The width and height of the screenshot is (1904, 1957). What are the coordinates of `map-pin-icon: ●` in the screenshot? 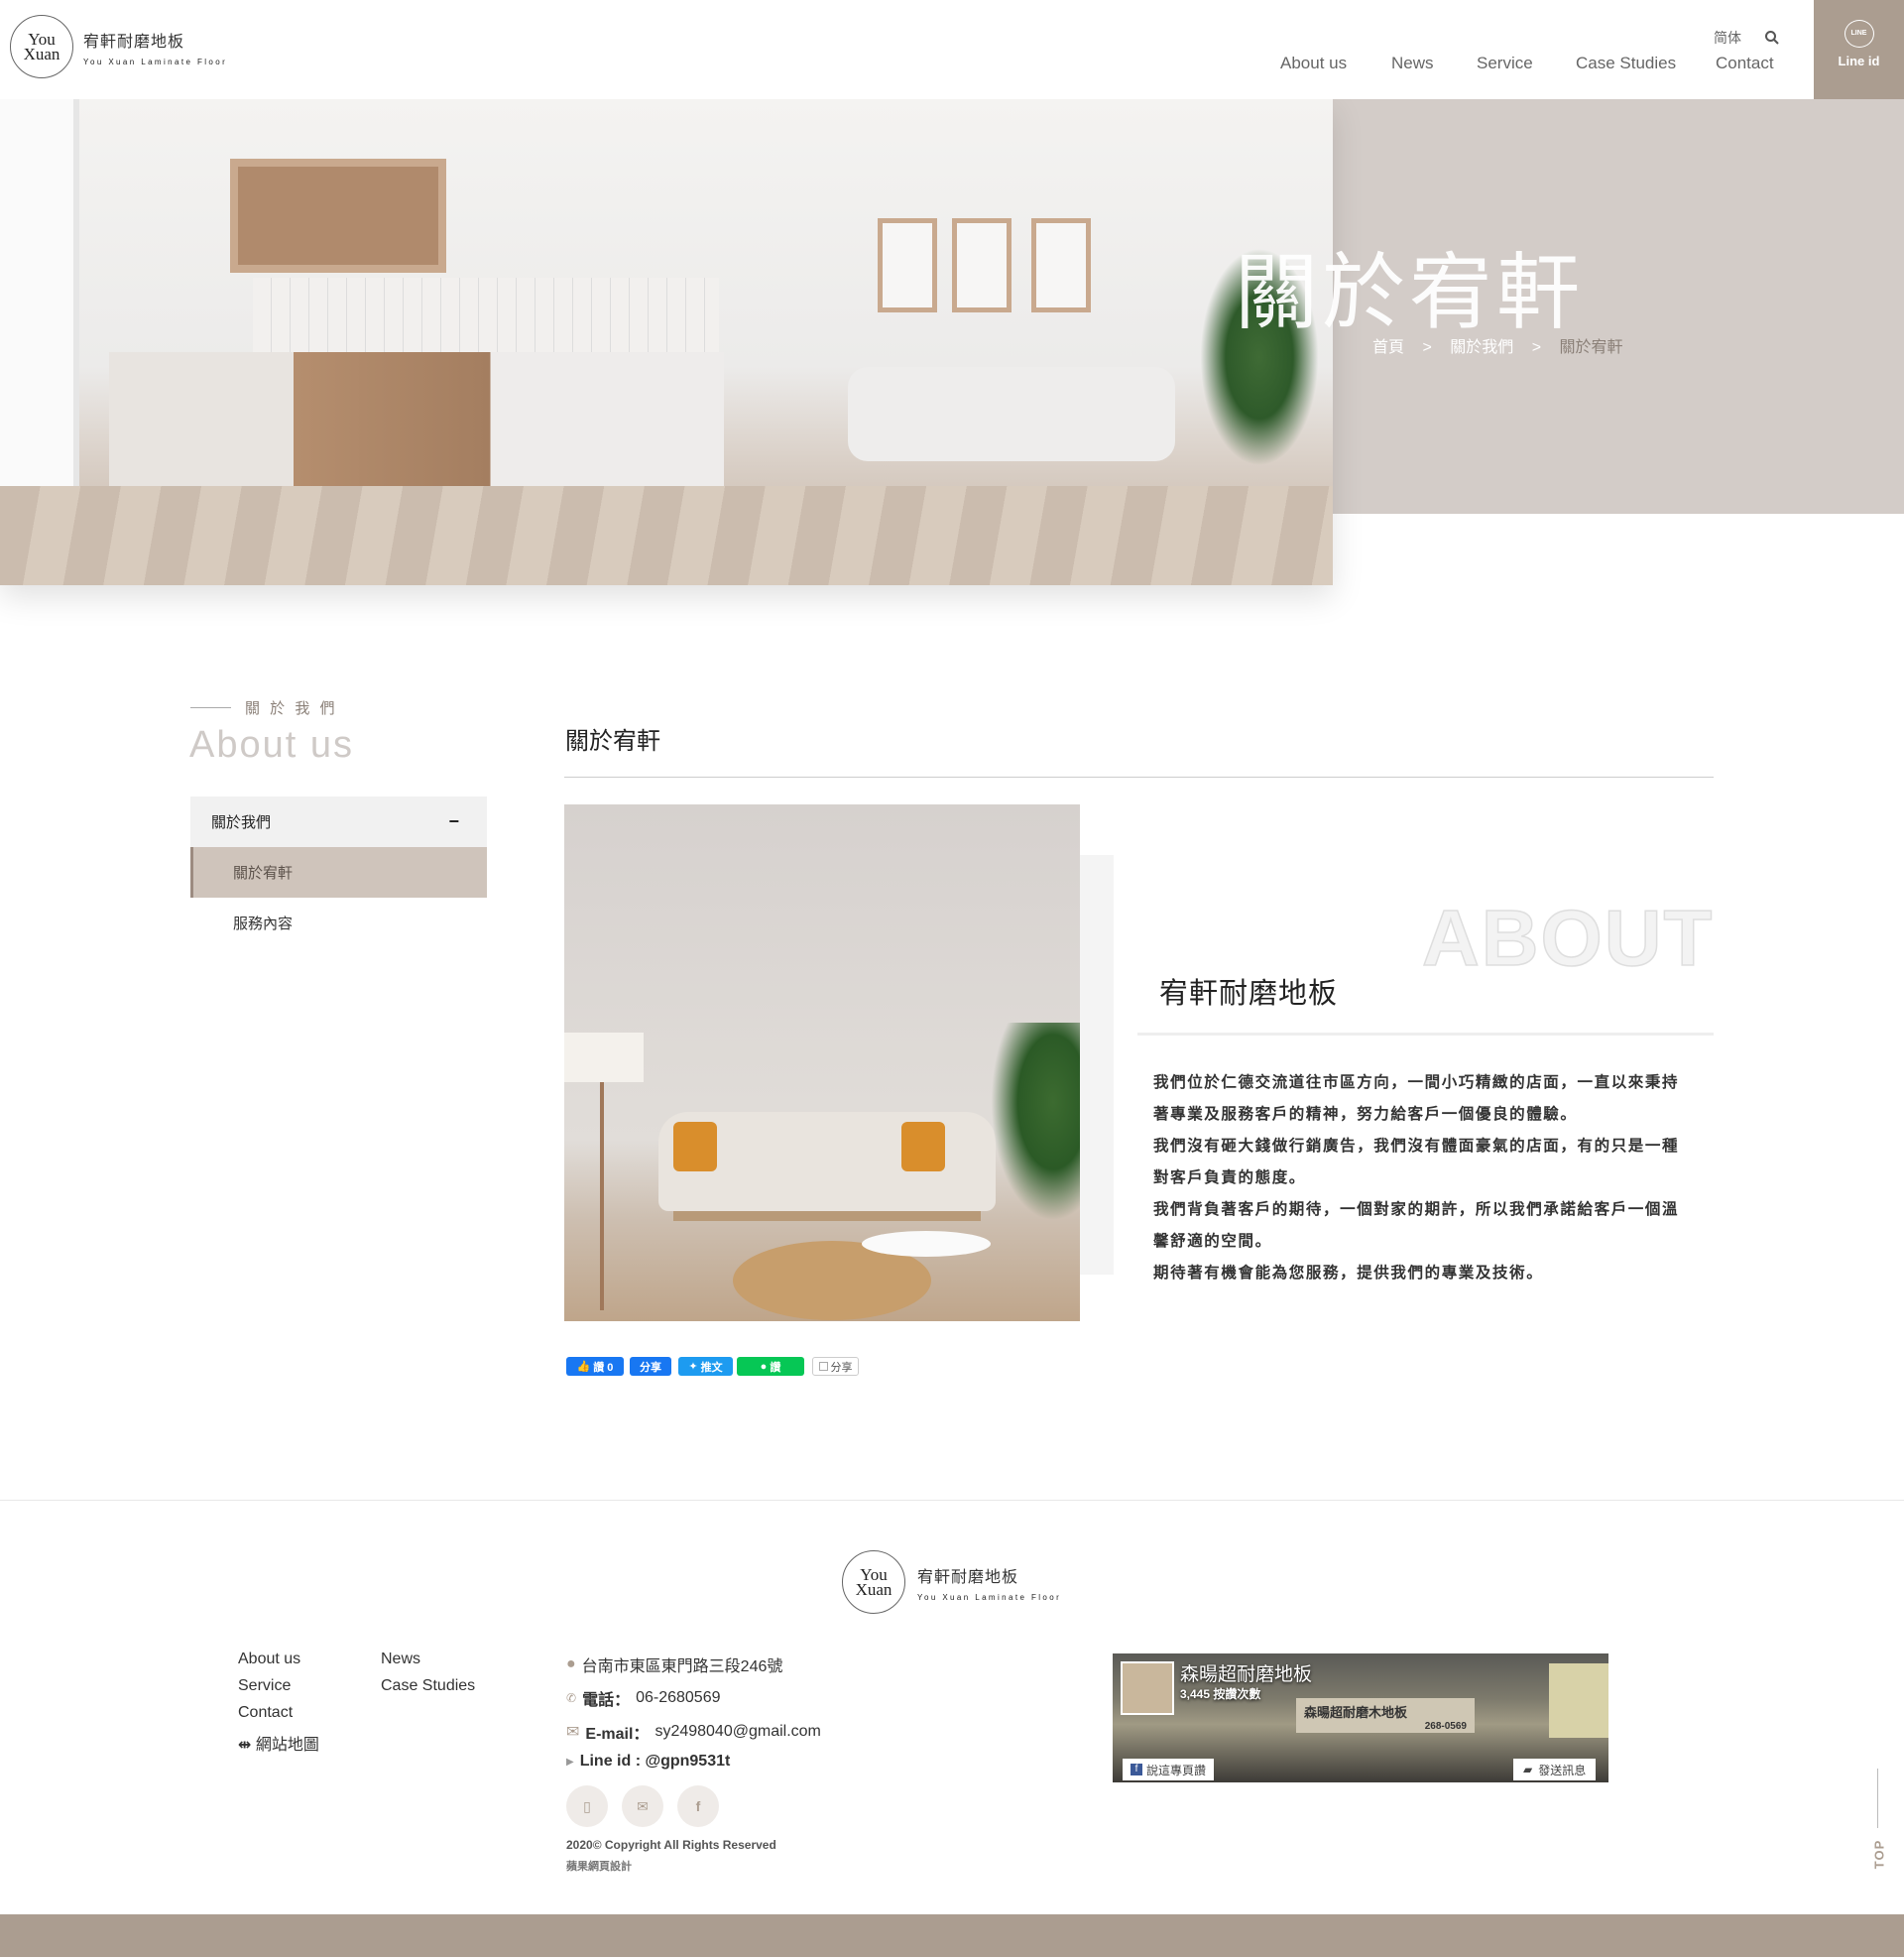 It's located at (571, 1663).